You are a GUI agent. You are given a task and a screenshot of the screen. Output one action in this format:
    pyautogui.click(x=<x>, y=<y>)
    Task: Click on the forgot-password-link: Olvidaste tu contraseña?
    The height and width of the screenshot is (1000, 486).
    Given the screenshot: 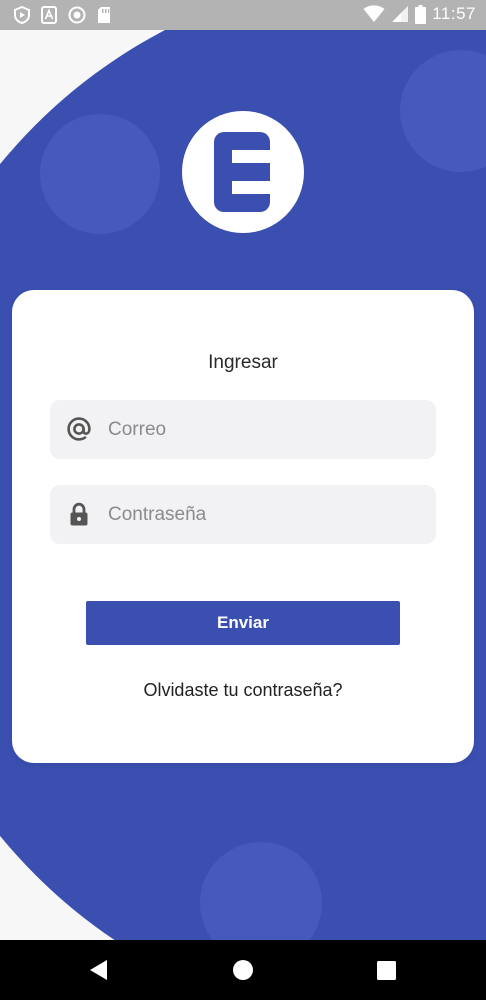 What is the action you would take?
    pyautogui.click(x=243, y=690)
    